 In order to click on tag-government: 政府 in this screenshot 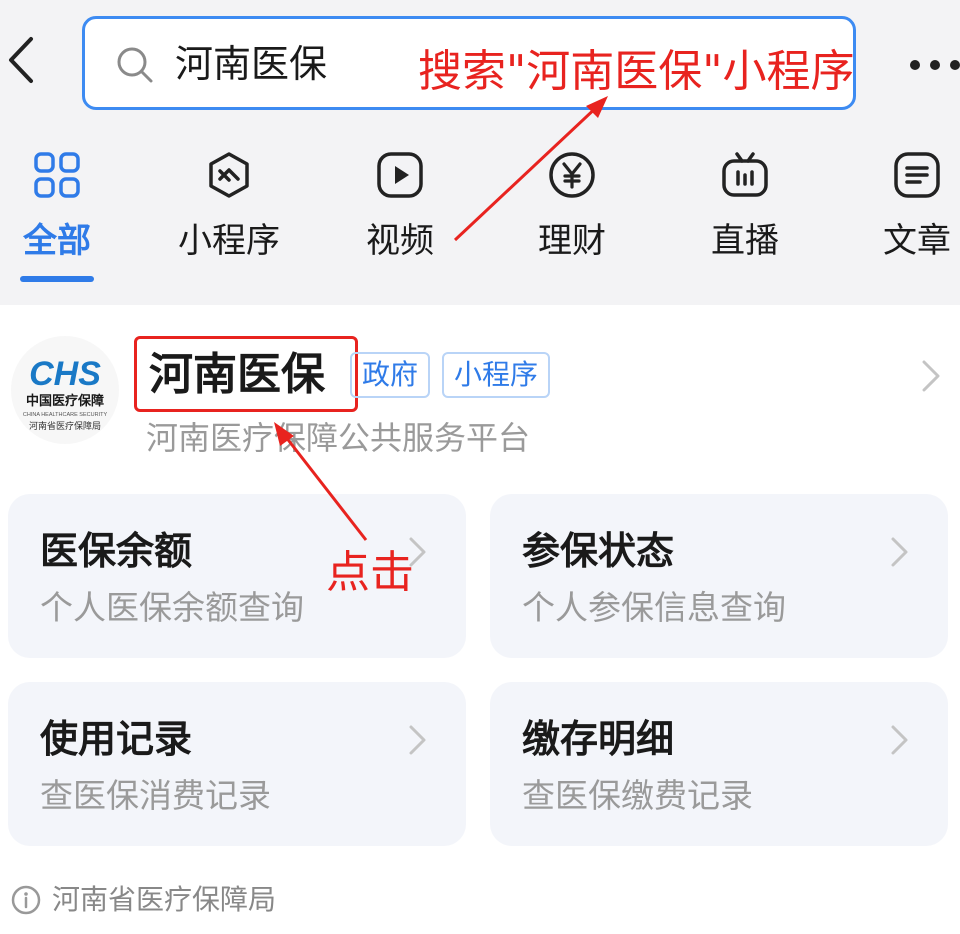, I will do `click(390, 375)`.